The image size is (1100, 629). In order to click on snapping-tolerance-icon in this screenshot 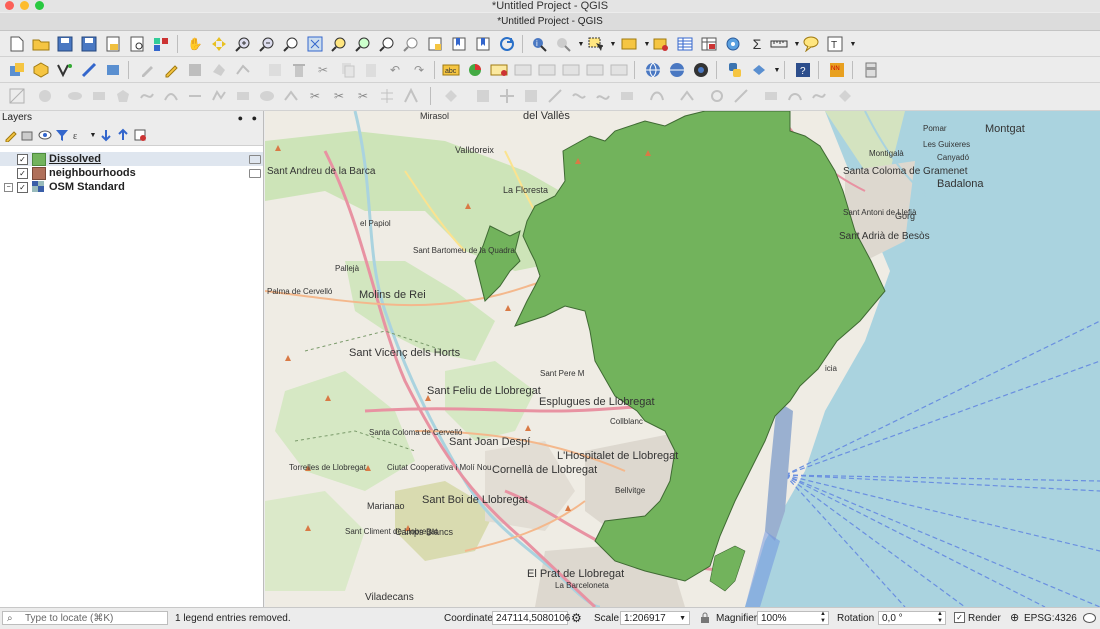, I will do `click(845, 96)`.